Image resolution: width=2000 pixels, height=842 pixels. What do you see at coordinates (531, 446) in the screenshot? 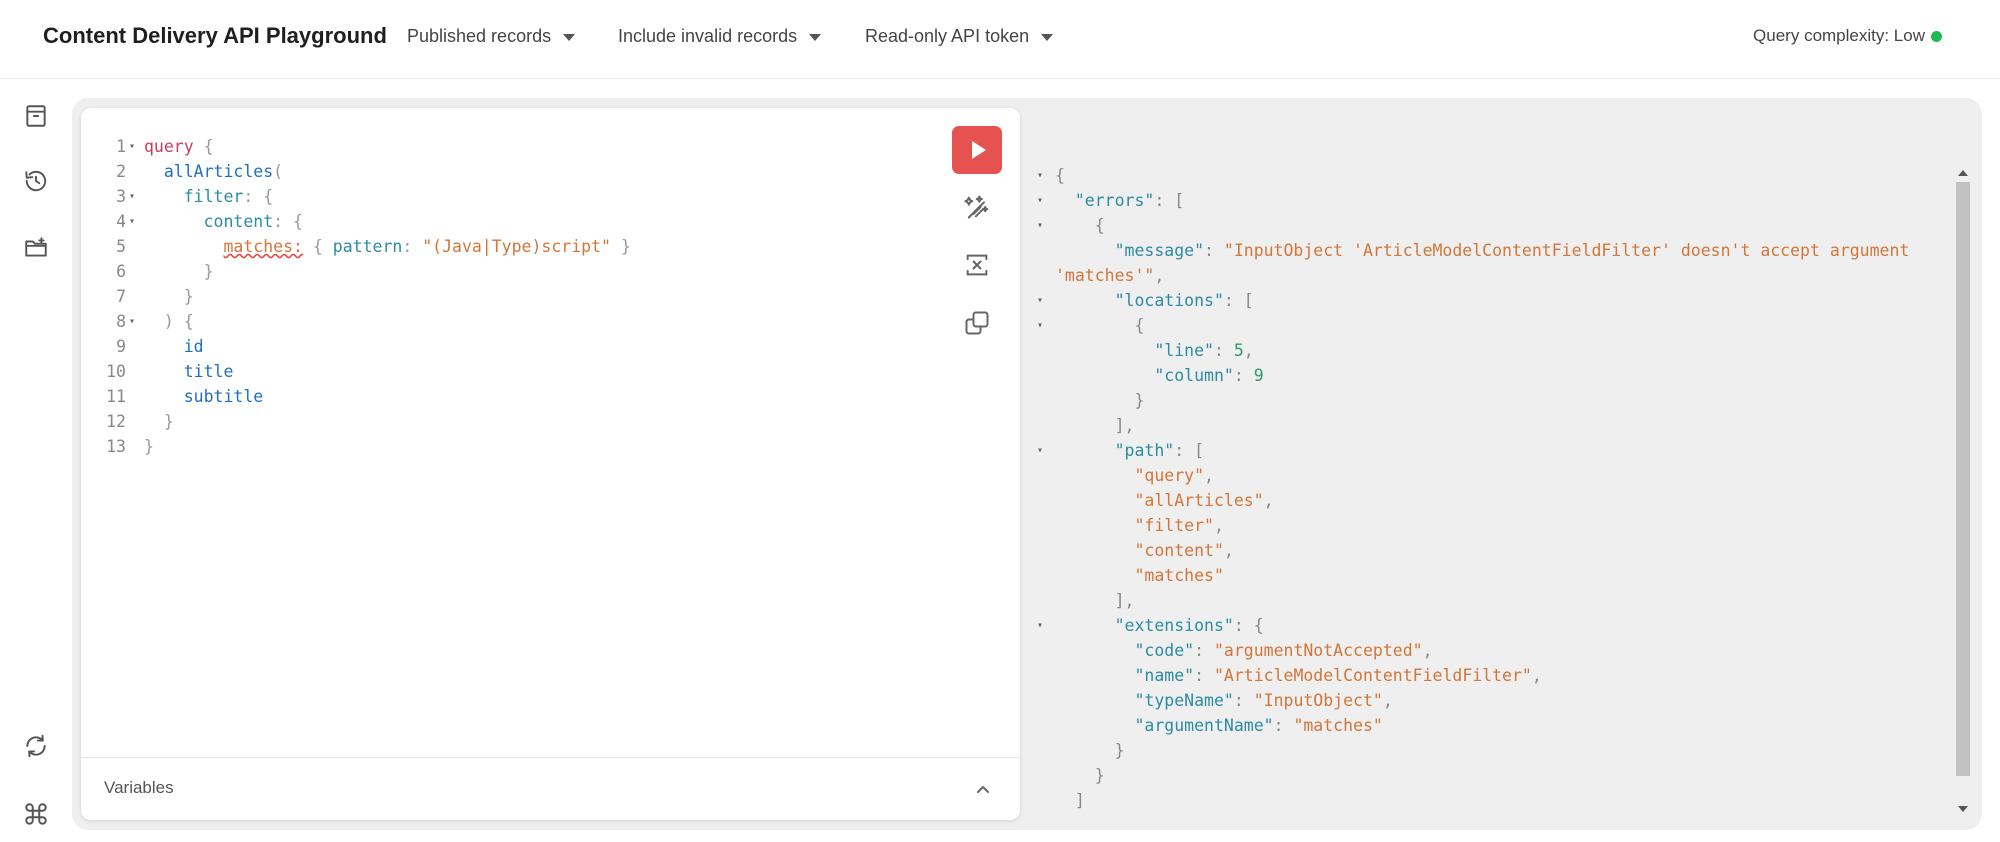
I see `code-line: 13}` at bounding box center [531, 446].